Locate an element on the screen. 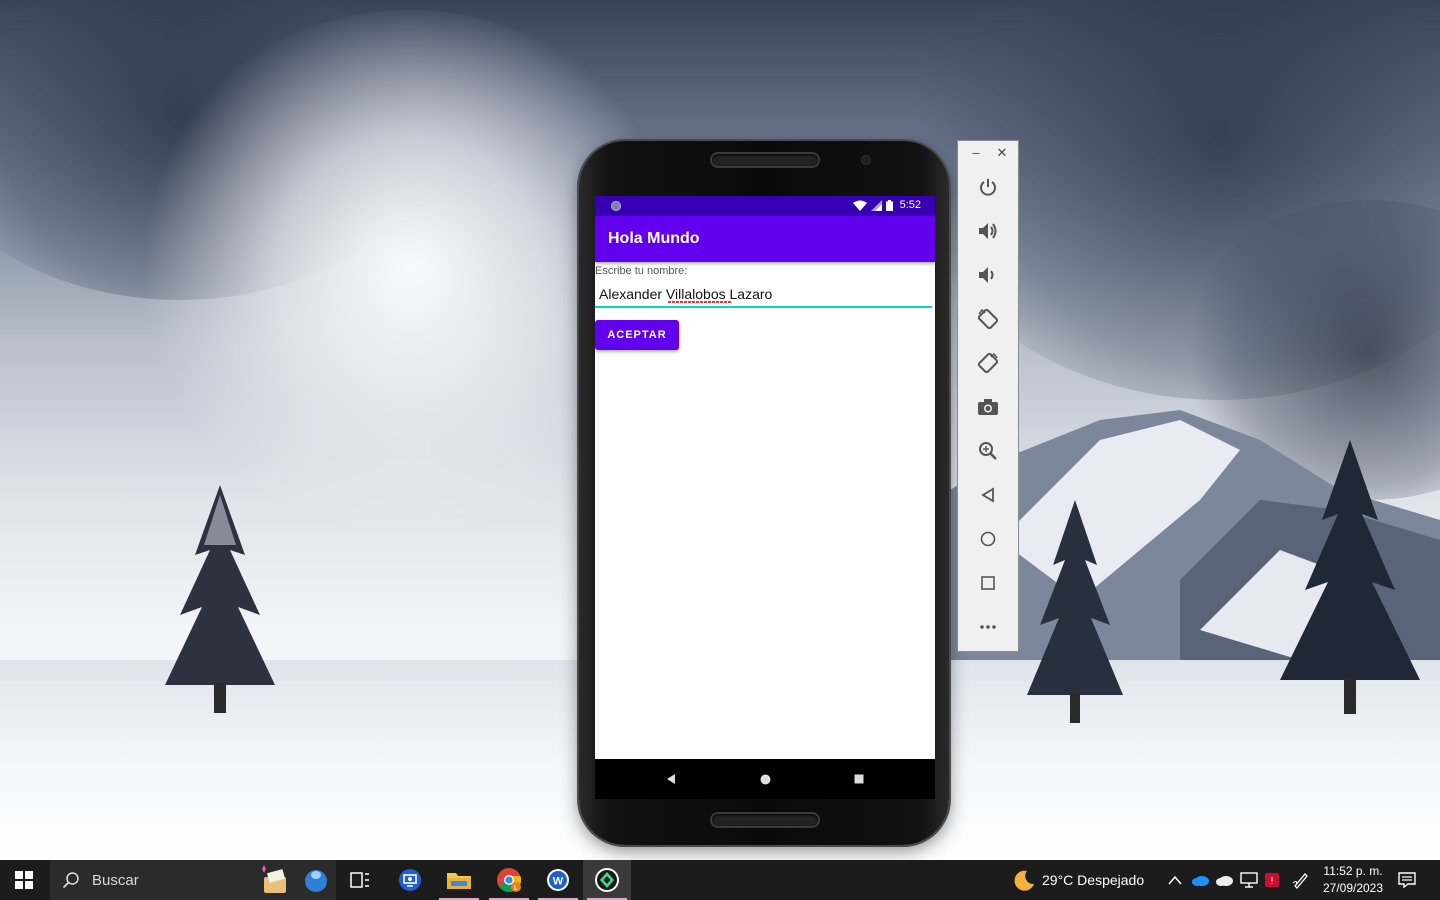 The image size is (1440, 900). android-nav-bar is located at coordinates (765, 779).